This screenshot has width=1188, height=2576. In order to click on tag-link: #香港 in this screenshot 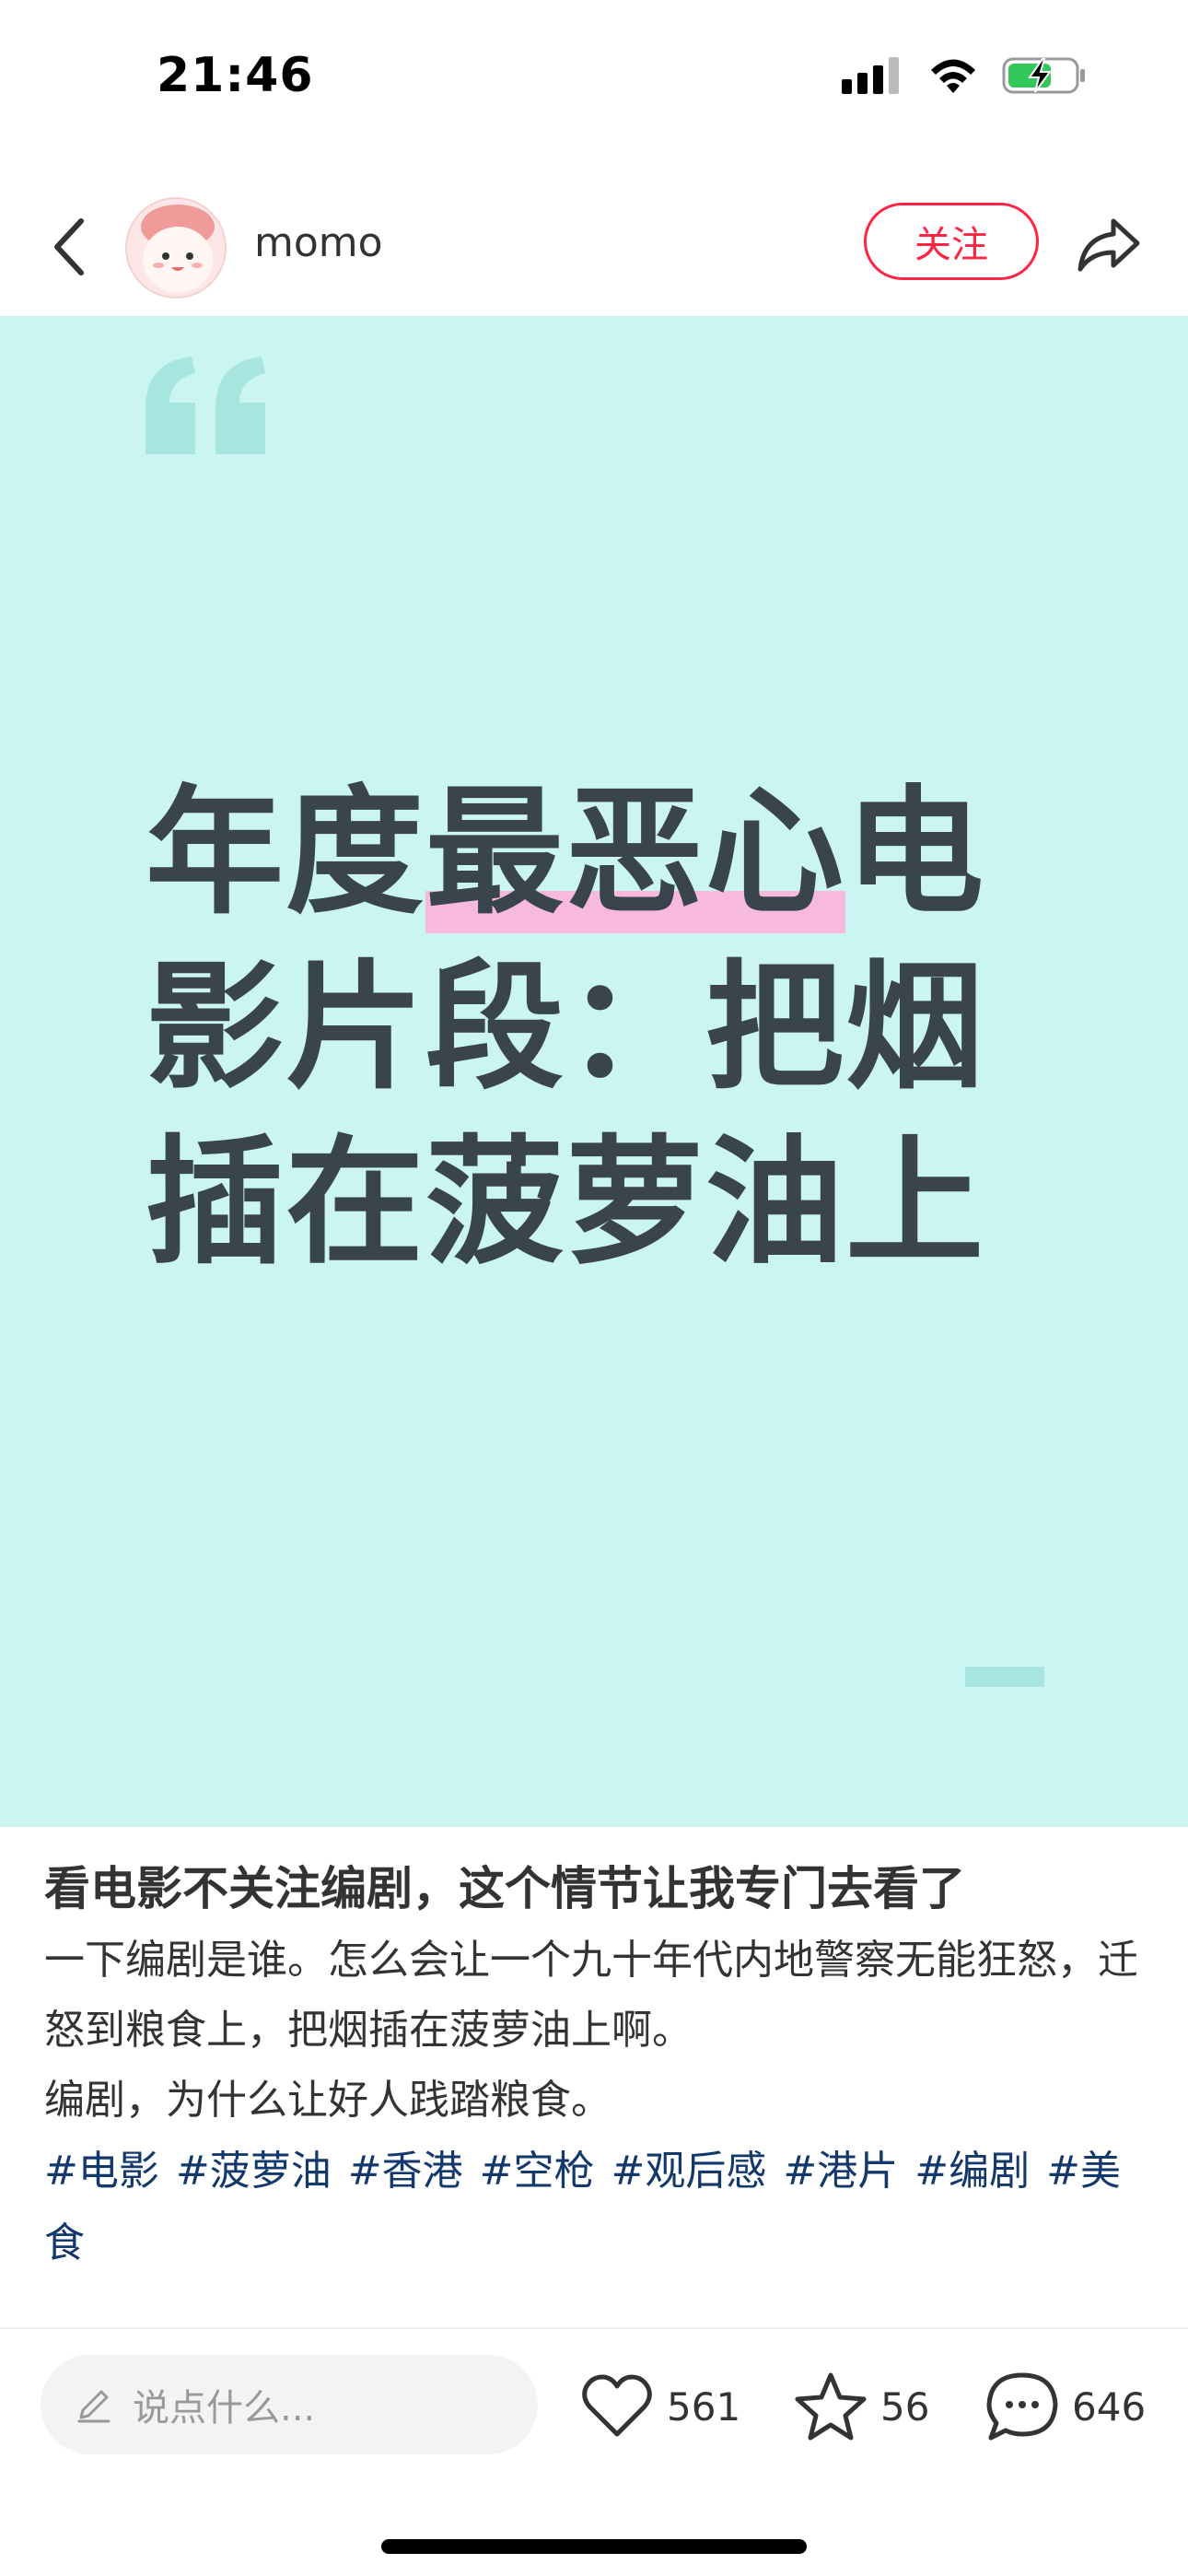, I will do `click(405, 2171)`.